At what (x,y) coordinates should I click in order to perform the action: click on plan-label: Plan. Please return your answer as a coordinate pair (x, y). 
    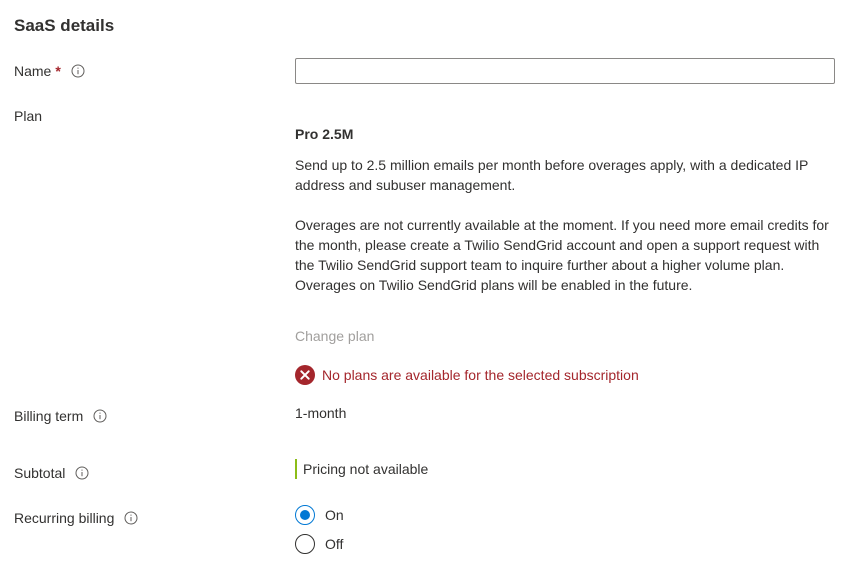
    Looking at the image, I should click on (28, 116).